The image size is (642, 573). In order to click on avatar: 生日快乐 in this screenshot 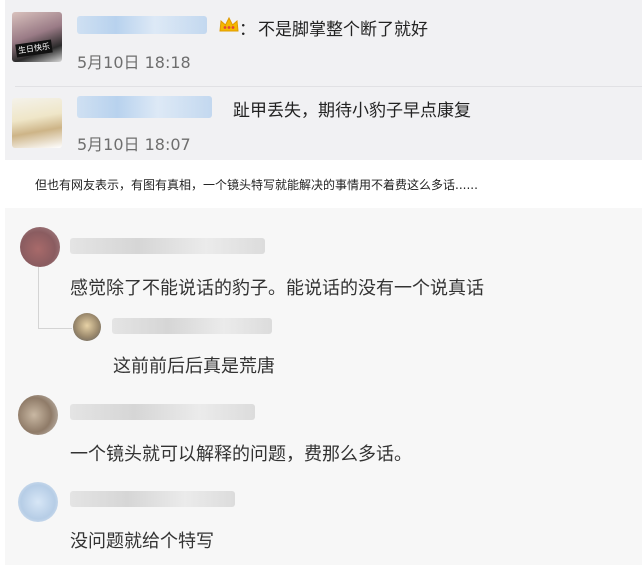, I will do `click(37, 37)`.